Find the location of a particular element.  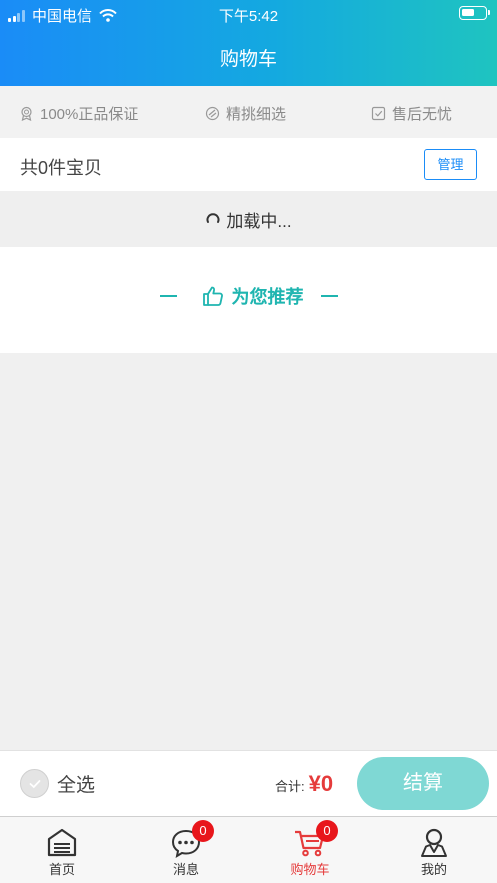

guarantee-selected: 精挑细选 is located at coordinates (245, 113).